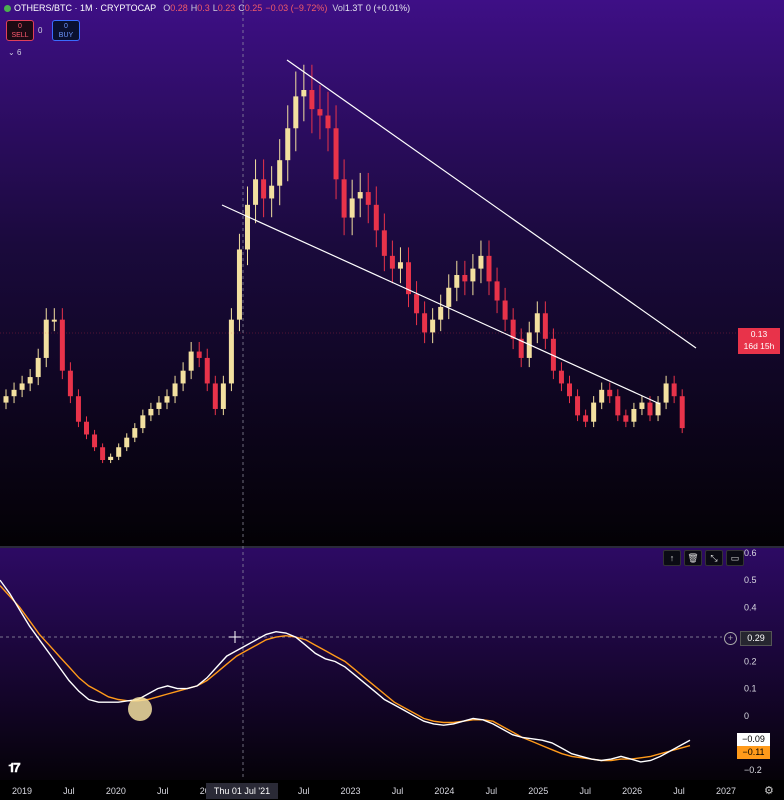  I want to click on maximize-pane-icon: ▭, so click(735, 558).